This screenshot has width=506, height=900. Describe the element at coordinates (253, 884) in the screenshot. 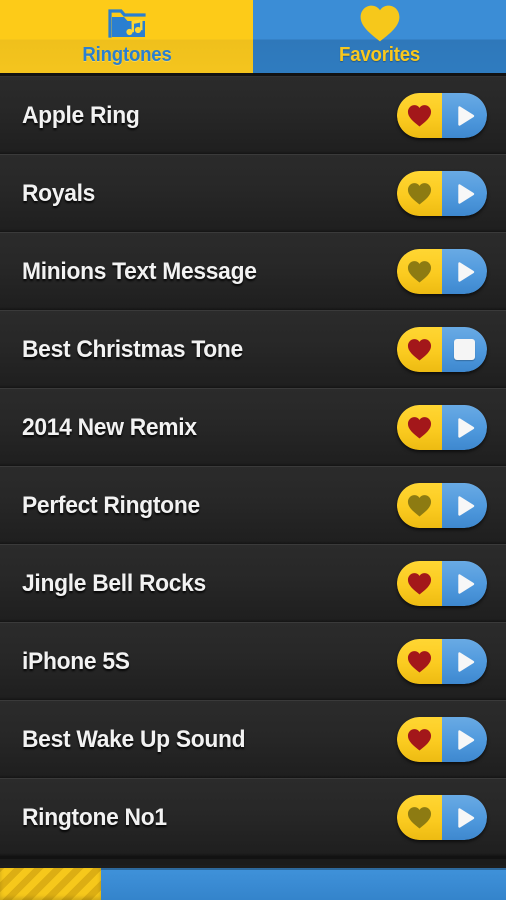

I see `playback-progress-bar` at that location.